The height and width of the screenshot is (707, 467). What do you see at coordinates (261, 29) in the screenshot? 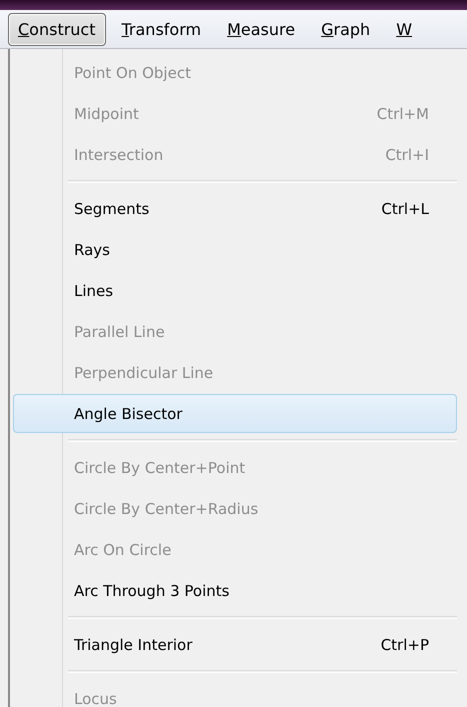
I see `menu-title: Measure` at bounding box center [261, 29].